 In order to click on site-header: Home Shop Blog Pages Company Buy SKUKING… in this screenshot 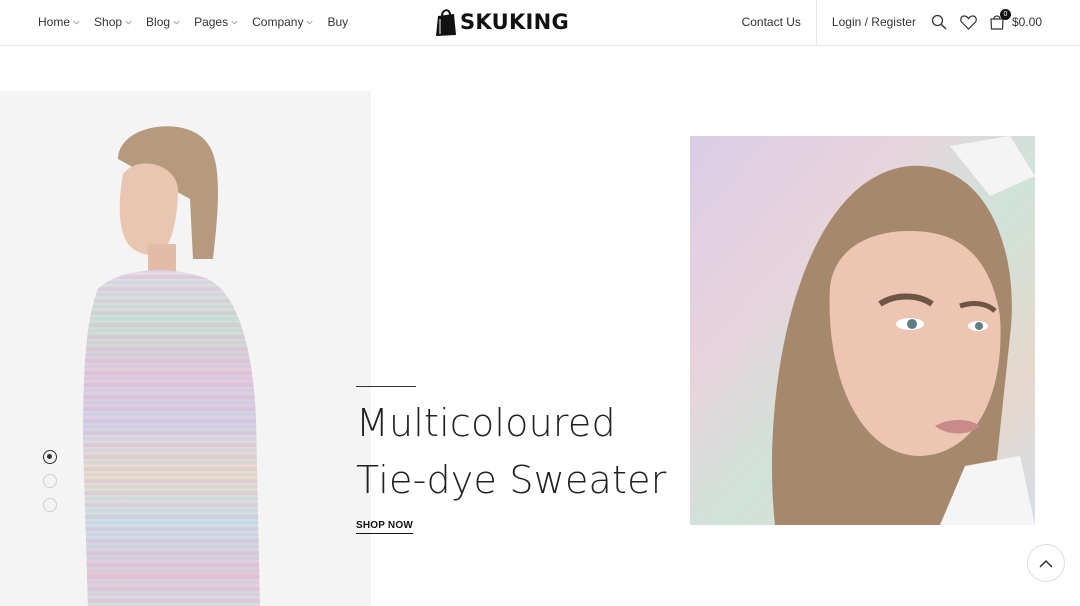, I will do `click(540, 23)`.